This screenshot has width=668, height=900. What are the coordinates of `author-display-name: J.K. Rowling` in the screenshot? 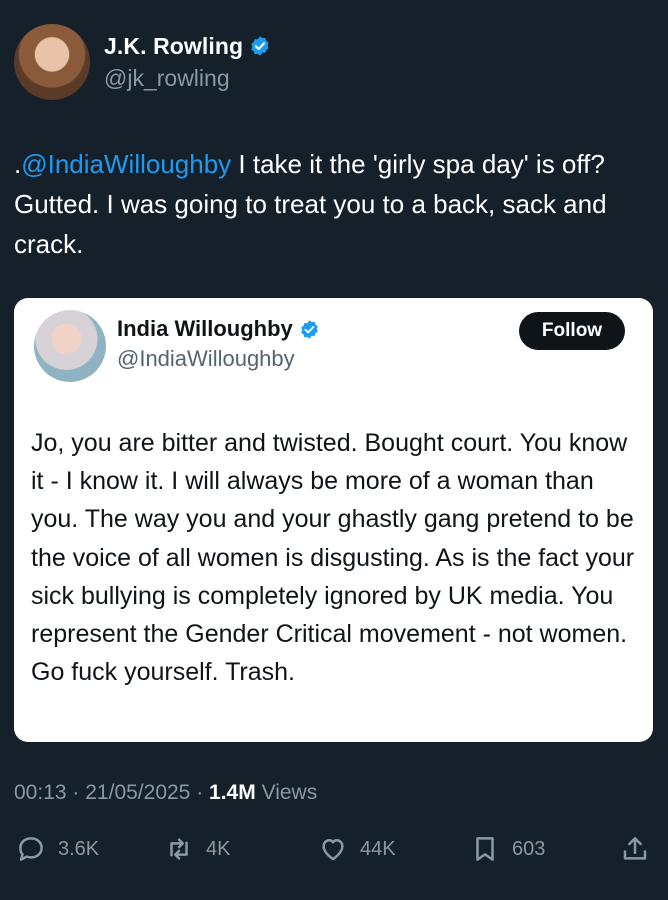 It's located at (173, 46).